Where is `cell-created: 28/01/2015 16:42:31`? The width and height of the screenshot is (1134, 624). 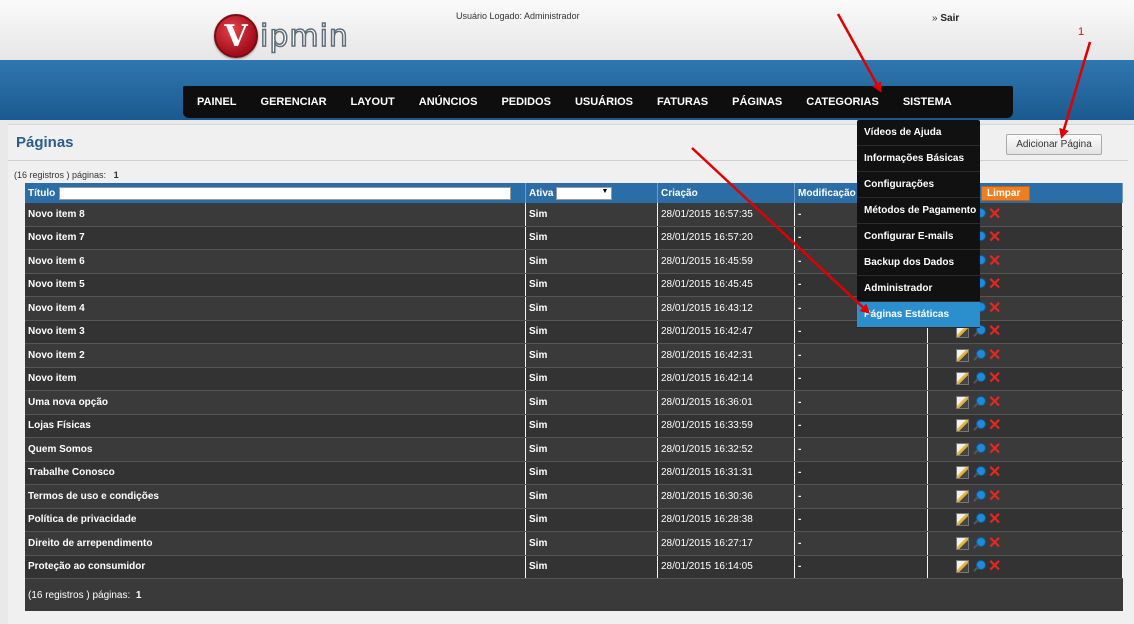
cell-created: 28/01/2015 16:42:31 is located at coordinates (726, 355).